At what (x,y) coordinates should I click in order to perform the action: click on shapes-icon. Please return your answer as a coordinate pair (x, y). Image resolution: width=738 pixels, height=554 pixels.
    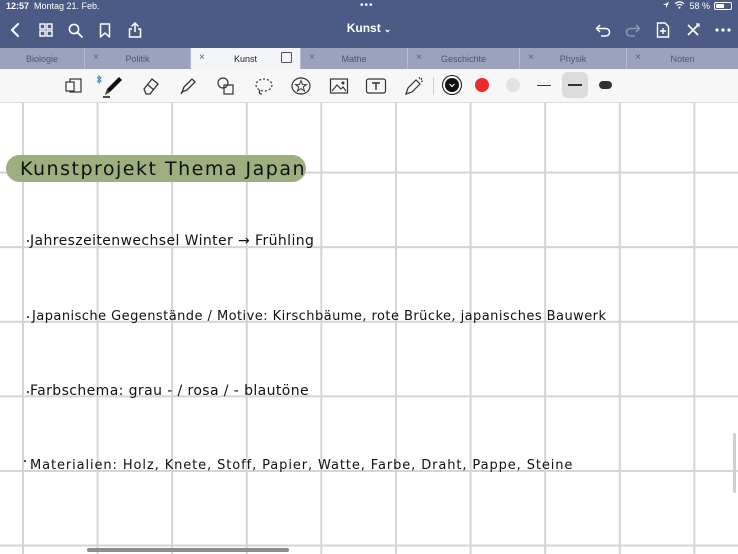
    Looking at the image, I should click on (226, 86).